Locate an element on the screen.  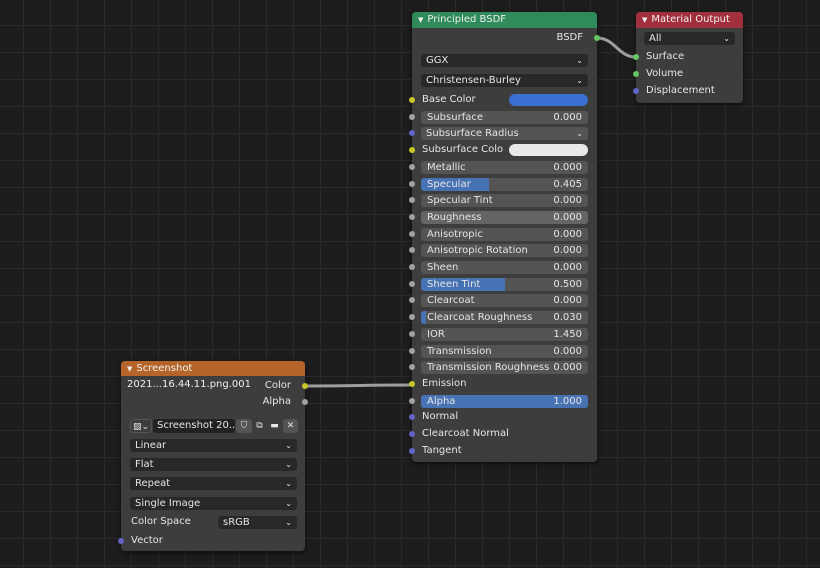
slider-alpha: Alpha 1.000 is located at coordinates (504, 401).